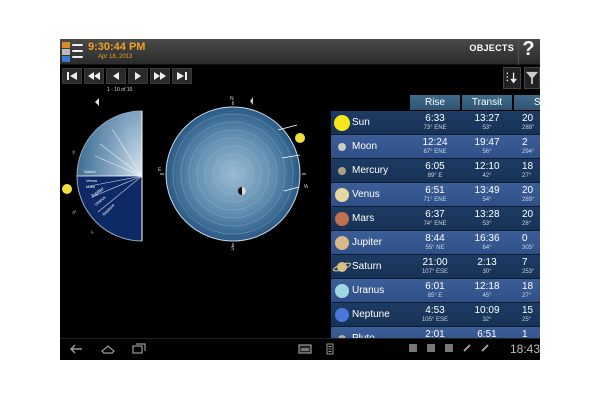 The height and width of the screenshot is (400, 600). Describe the element at coordinates (431, 348) in the screenshot. I see `download-notification-icon` at that location.